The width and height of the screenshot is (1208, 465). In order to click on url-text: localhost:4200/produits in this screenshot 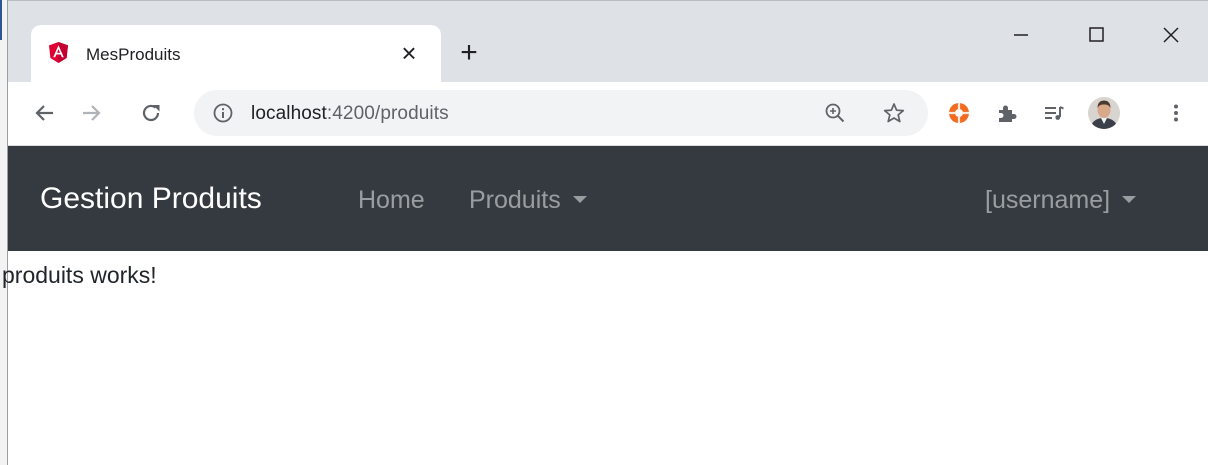, I will do `click(350, 114)`.